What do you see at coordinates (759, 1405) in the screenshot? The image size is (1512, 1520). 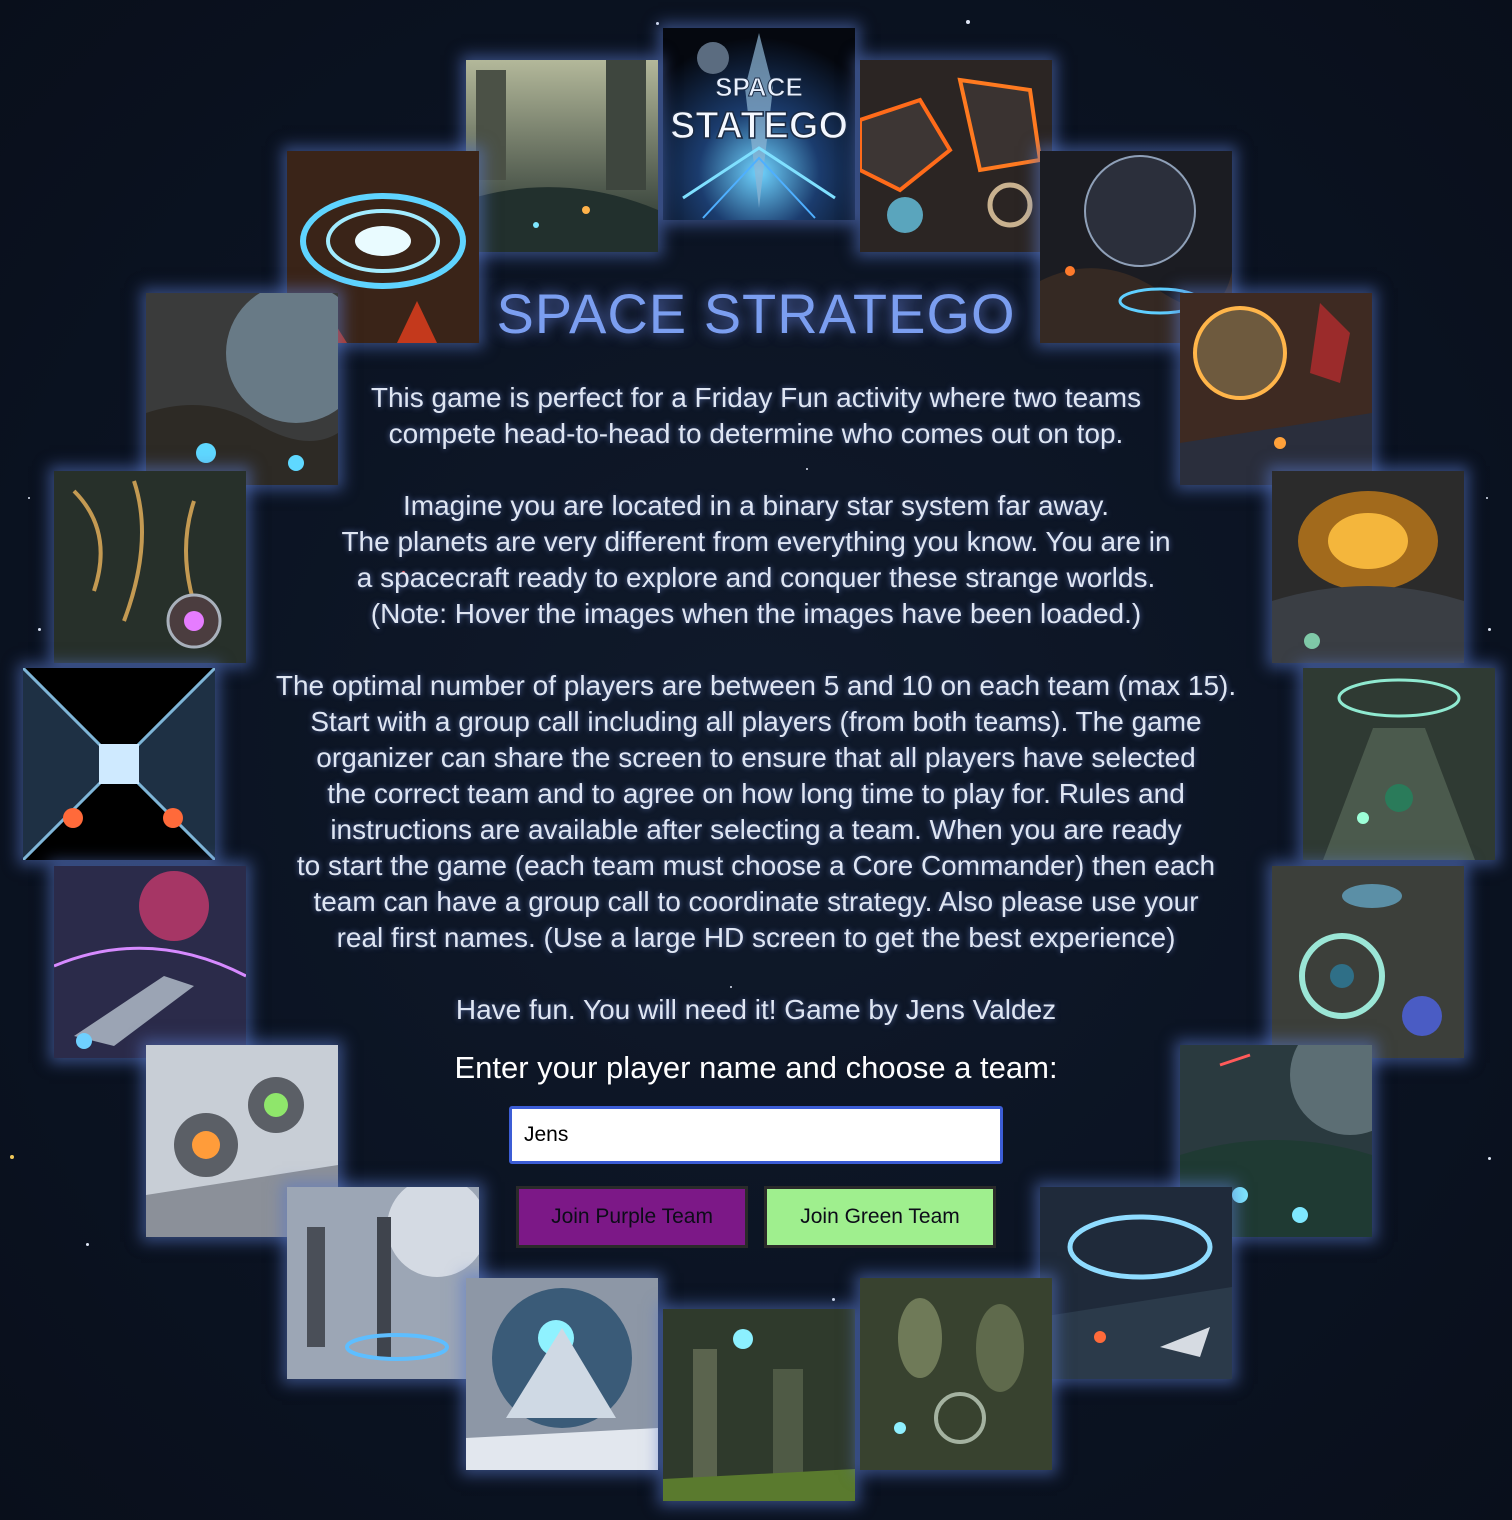 I see `scene-image-stone-forest` at bounding box center [759, 1405].